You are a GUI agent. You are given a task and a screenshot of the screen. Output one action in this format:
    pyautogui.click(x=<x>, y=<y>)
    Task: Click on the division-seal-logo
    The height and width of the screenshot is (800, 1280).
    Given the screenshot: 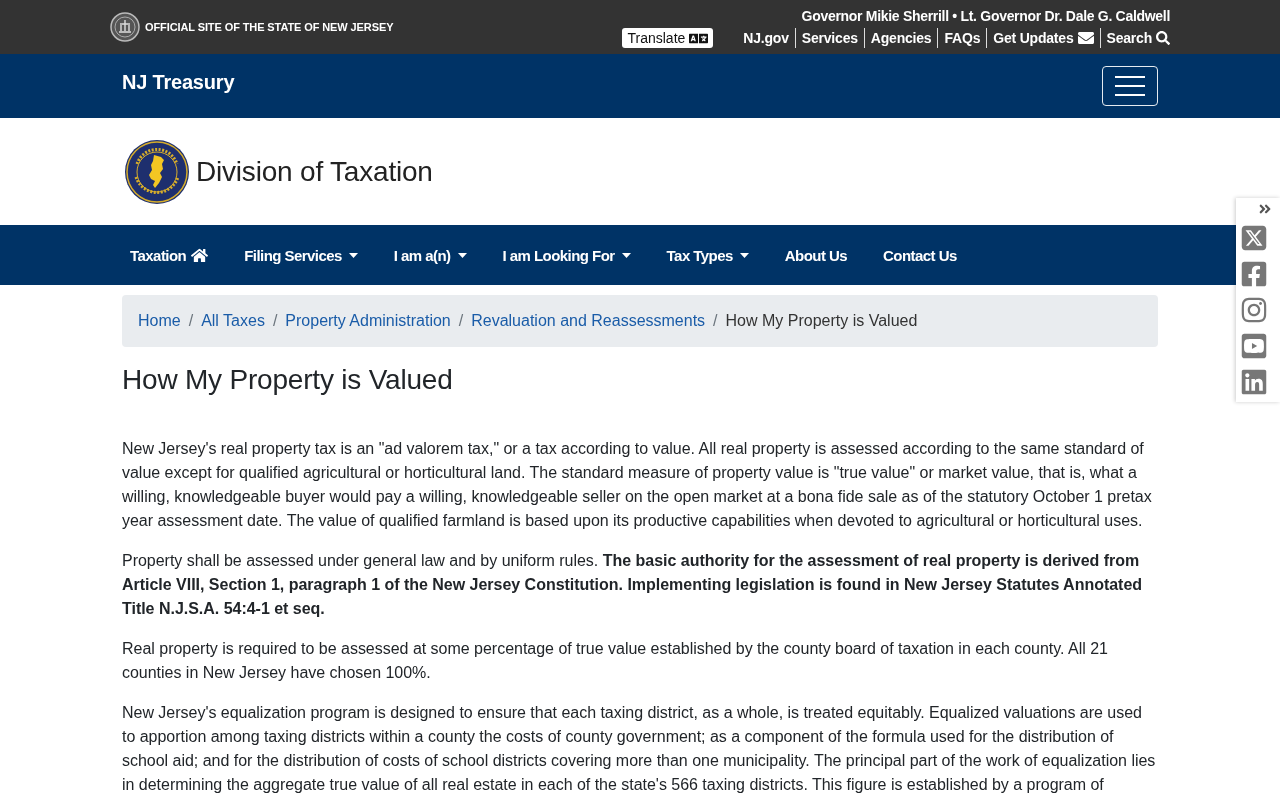 What is the action you would take?
    pyautogui.click(x=157, y=171)
    